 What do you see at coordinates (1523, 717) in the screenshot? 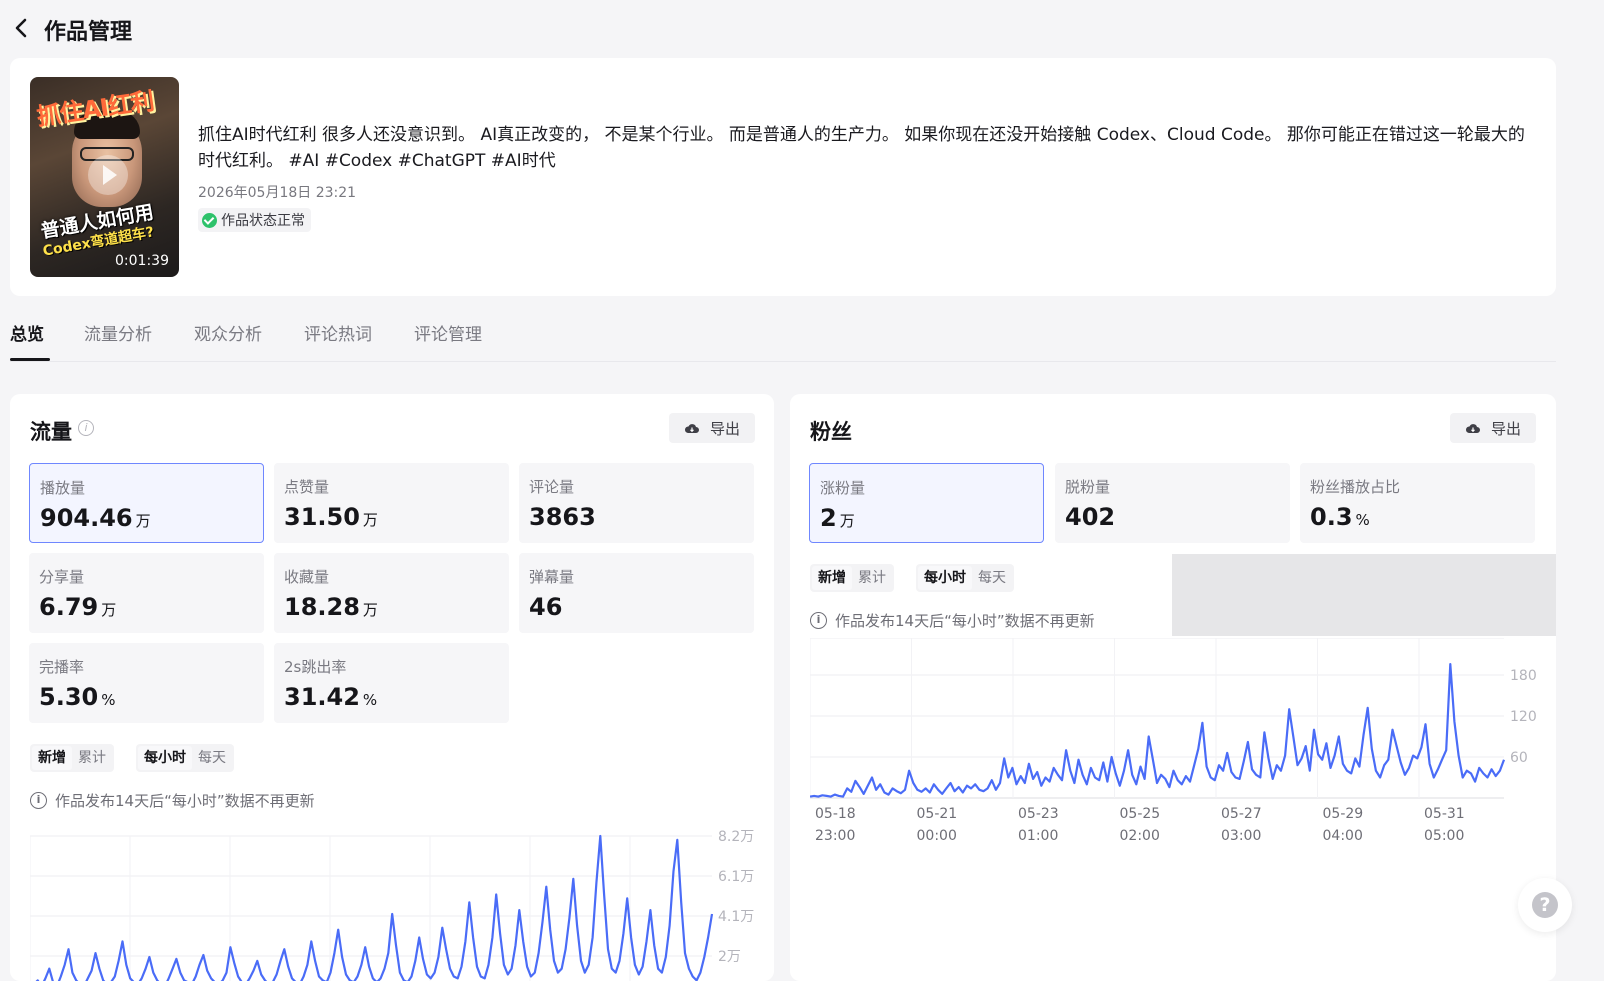
I see `y-tick-label: 120` at bounding box center [1523, 717].